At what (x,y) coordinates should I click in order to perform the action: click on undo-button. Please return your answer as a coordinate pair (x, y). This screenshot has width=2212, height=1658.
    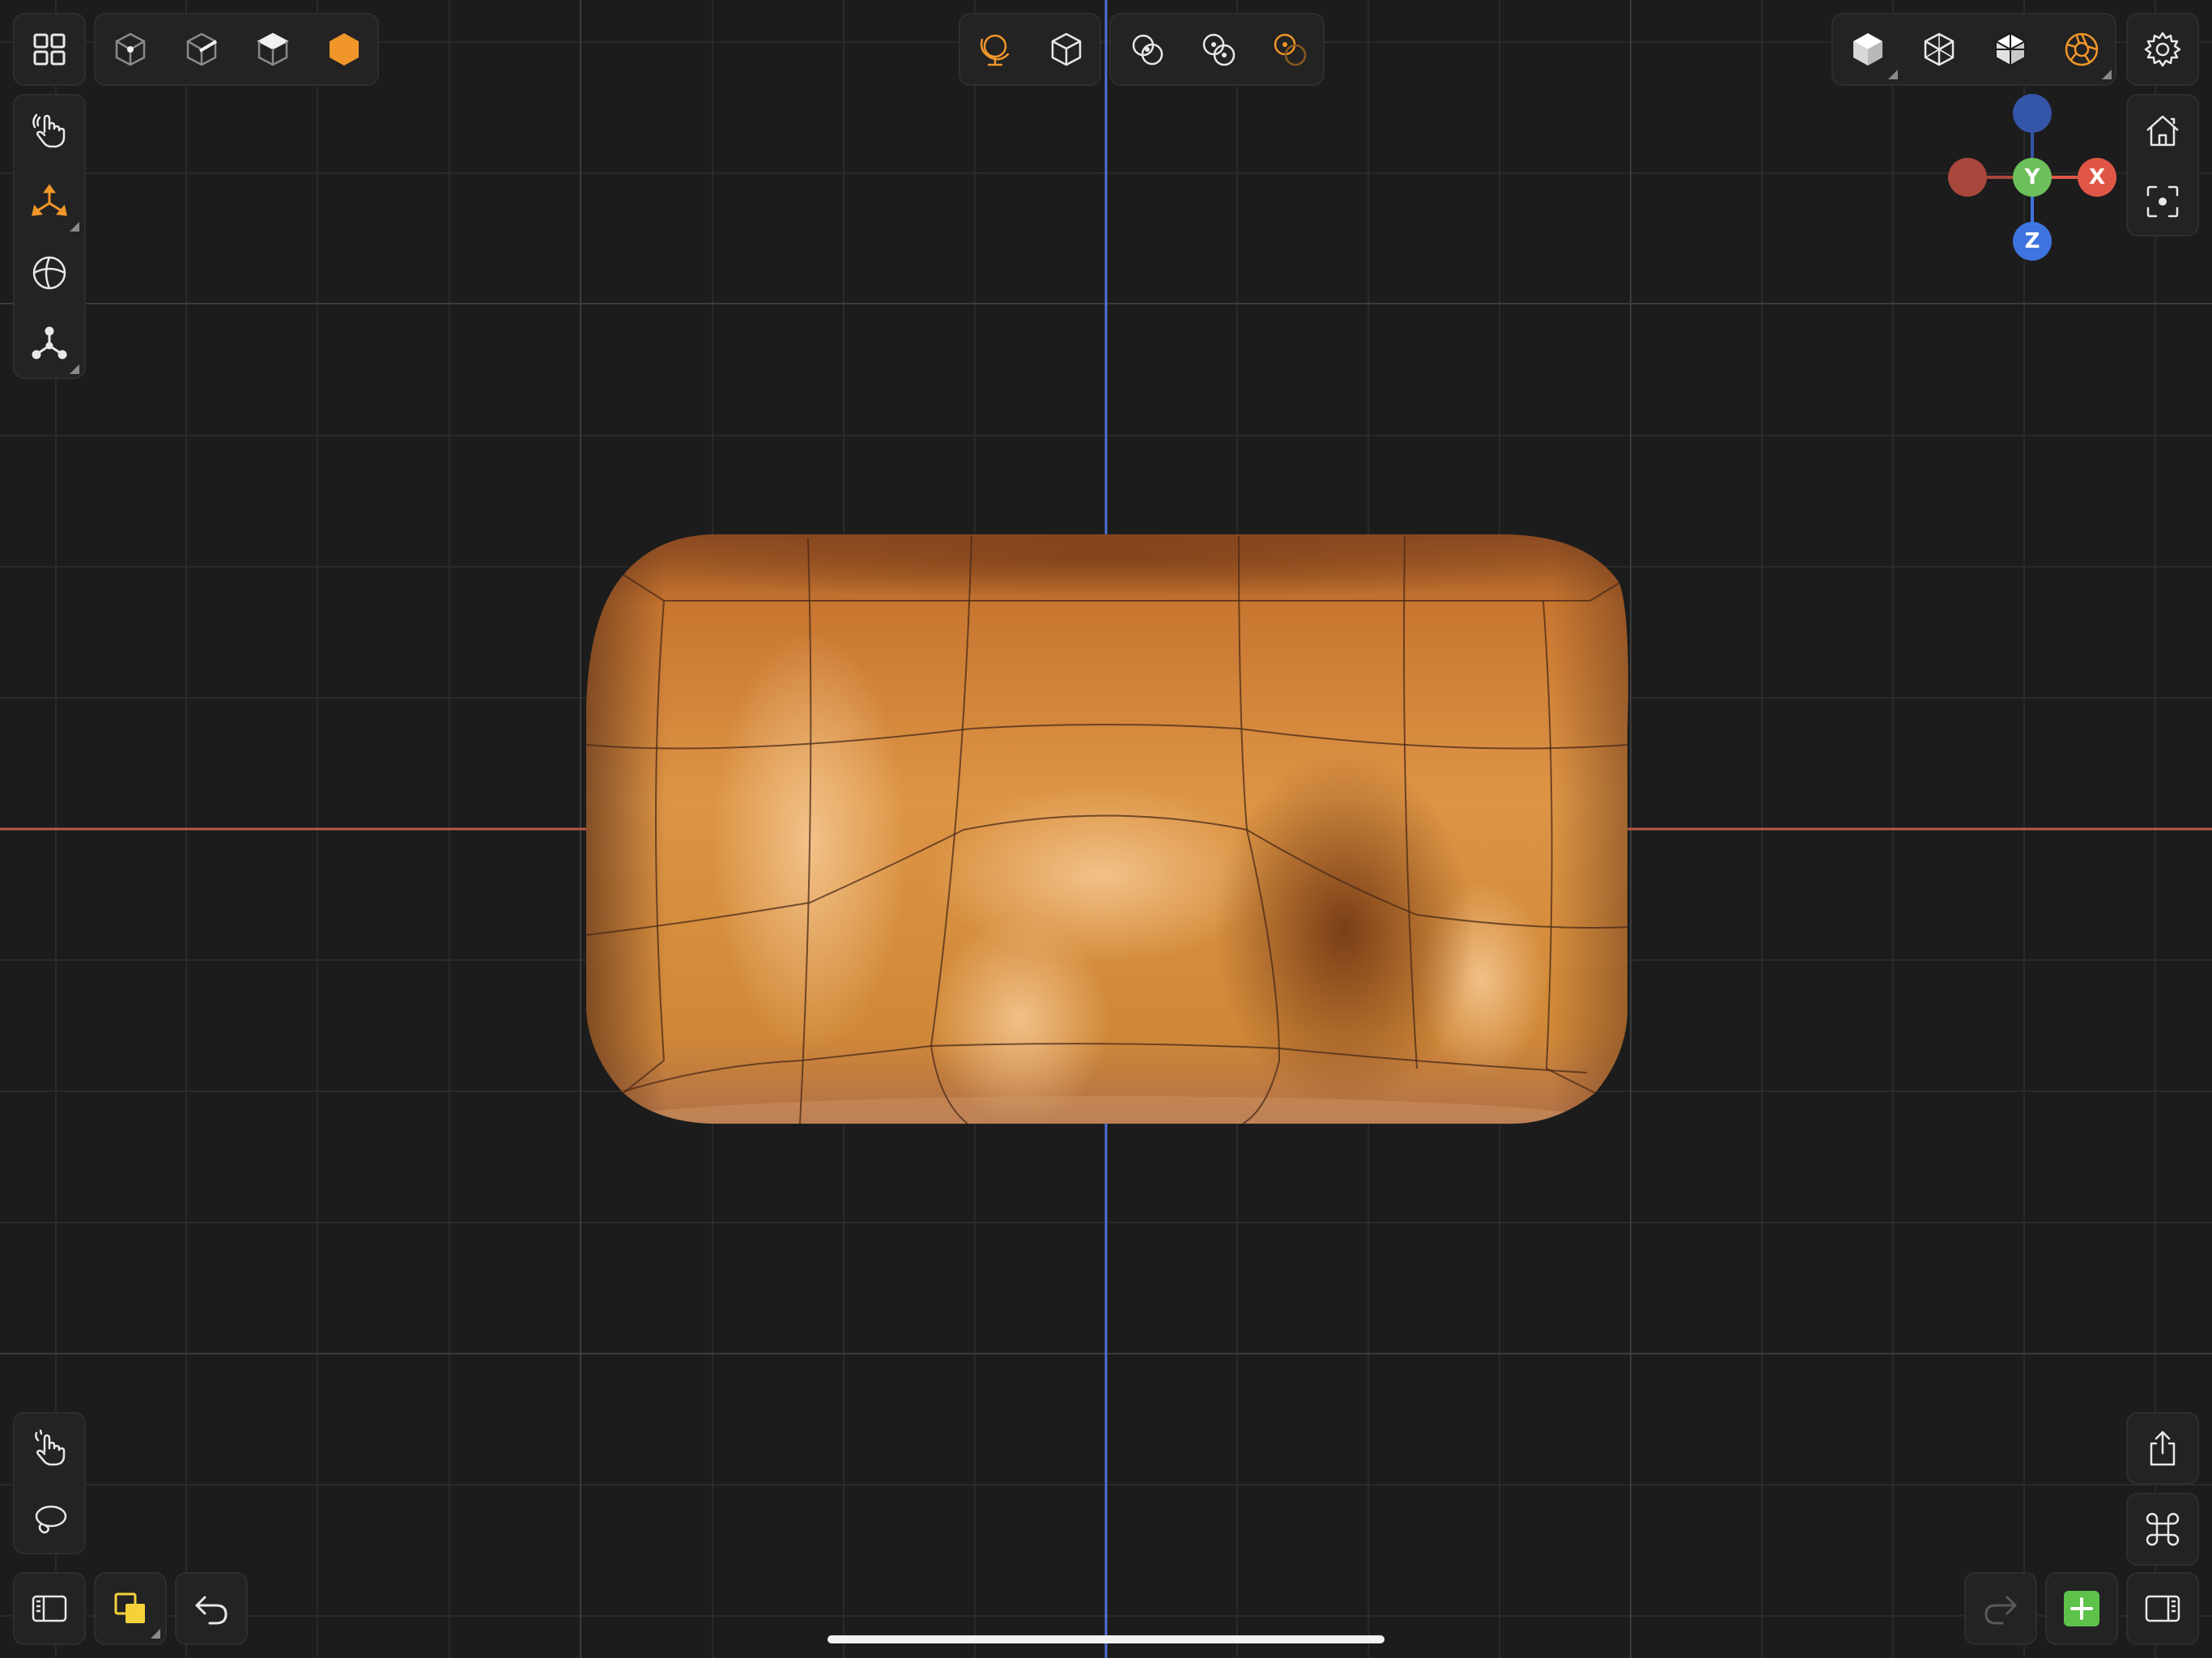
    Looking at the image, I should click on (211, 1608).